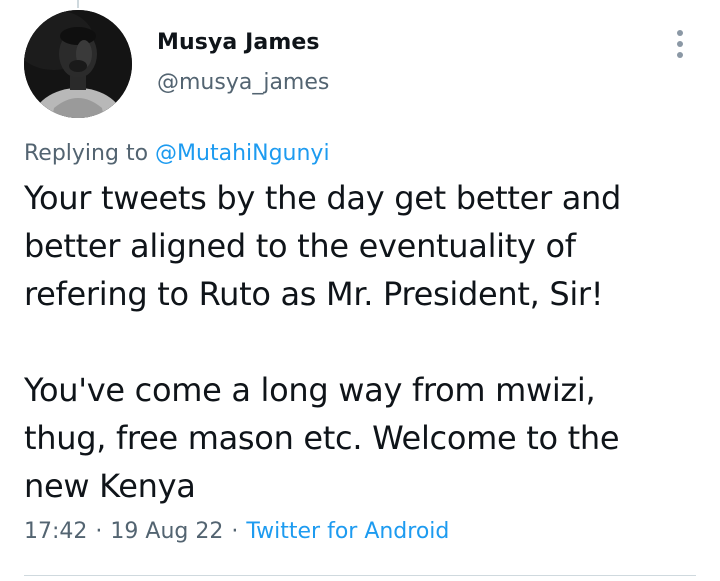  I want to click on tweet-line: Your tweets by the day get better and, so click(323, 198).